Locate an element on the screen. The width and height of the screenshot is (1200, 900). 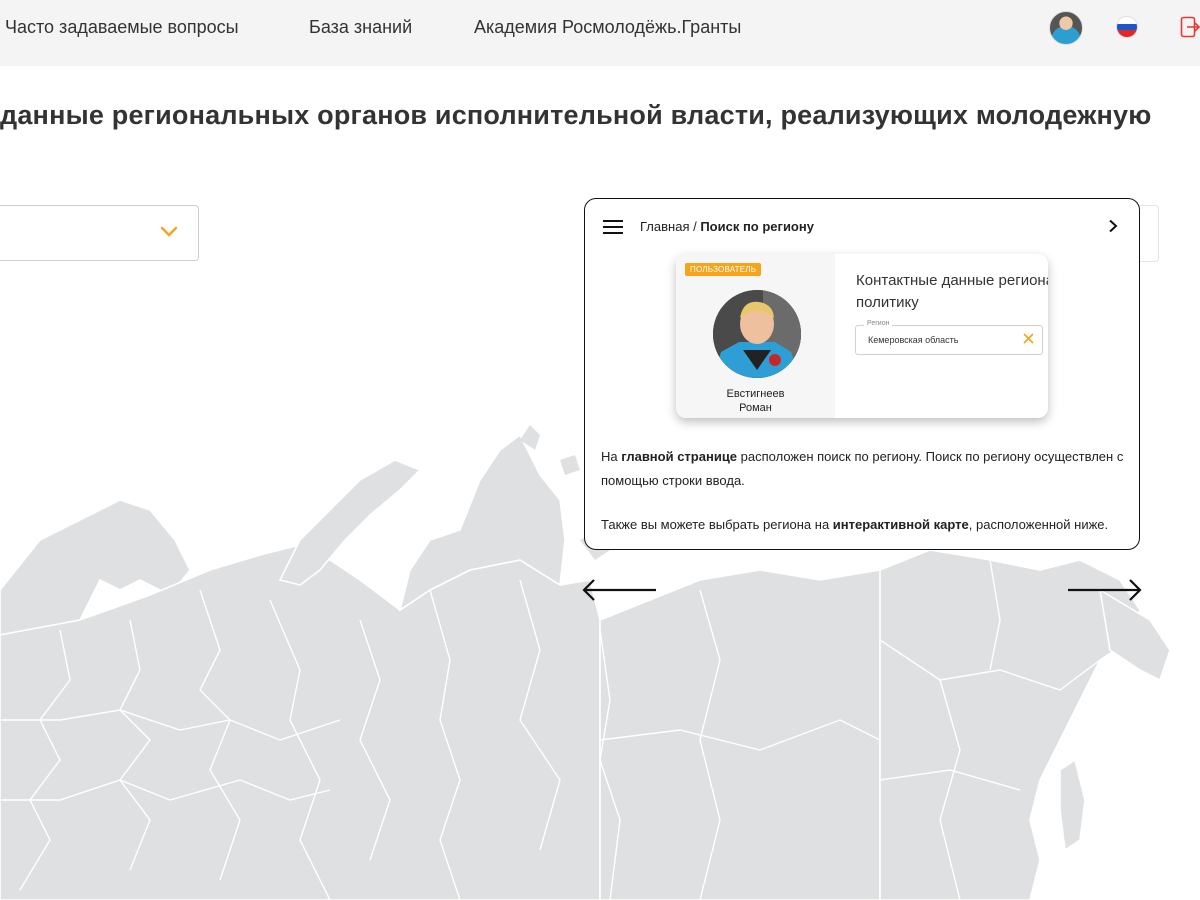
user-card: ПОЛЬЗОВАТЕЛЬ Евстигнеев Роман is located at coordinates (755, 336).